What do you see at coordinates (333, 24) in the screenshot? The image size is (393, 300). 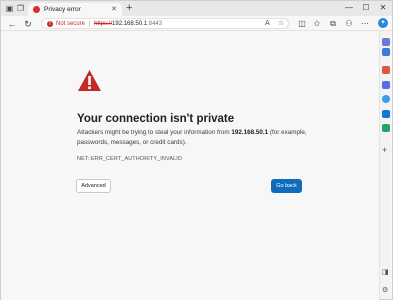 I see `collections-icon: ⧉` at bounding box center [333, 24].